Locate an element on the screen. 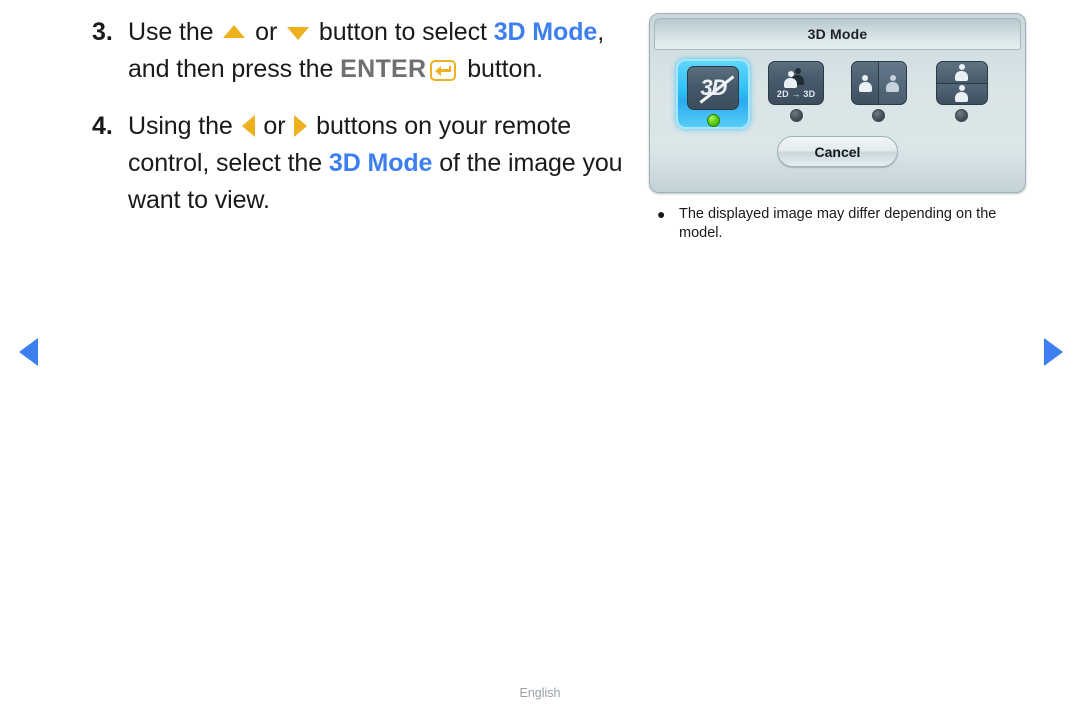 This screenshot has width=1080, height=705. led-indicator-on is located at coordinates (713, 120).